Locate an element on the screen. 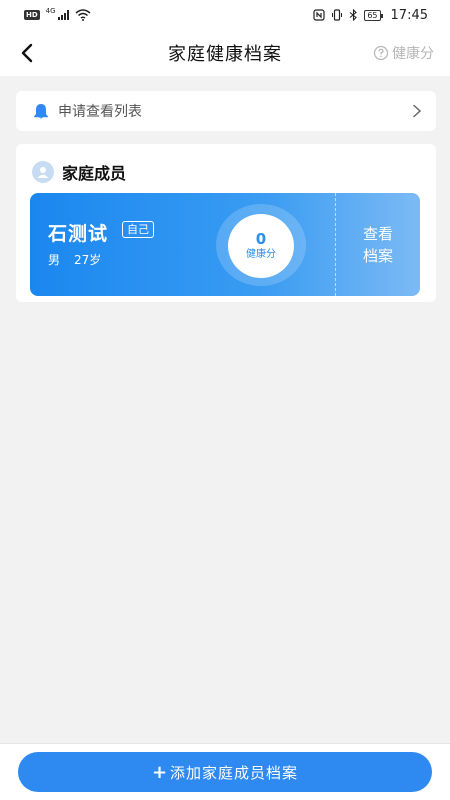 The width and height of the screenshot is (450, 800). view-record-line1: 查看 is located at coordinates (377, 233).